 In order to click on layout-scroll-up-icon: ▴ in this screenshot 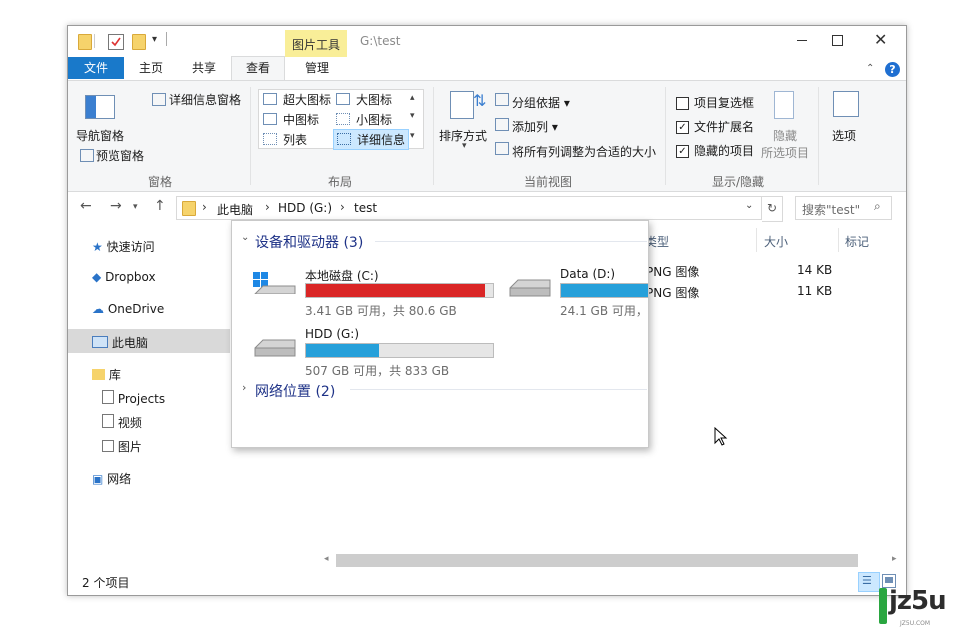, I will do `click(412, 98)`.